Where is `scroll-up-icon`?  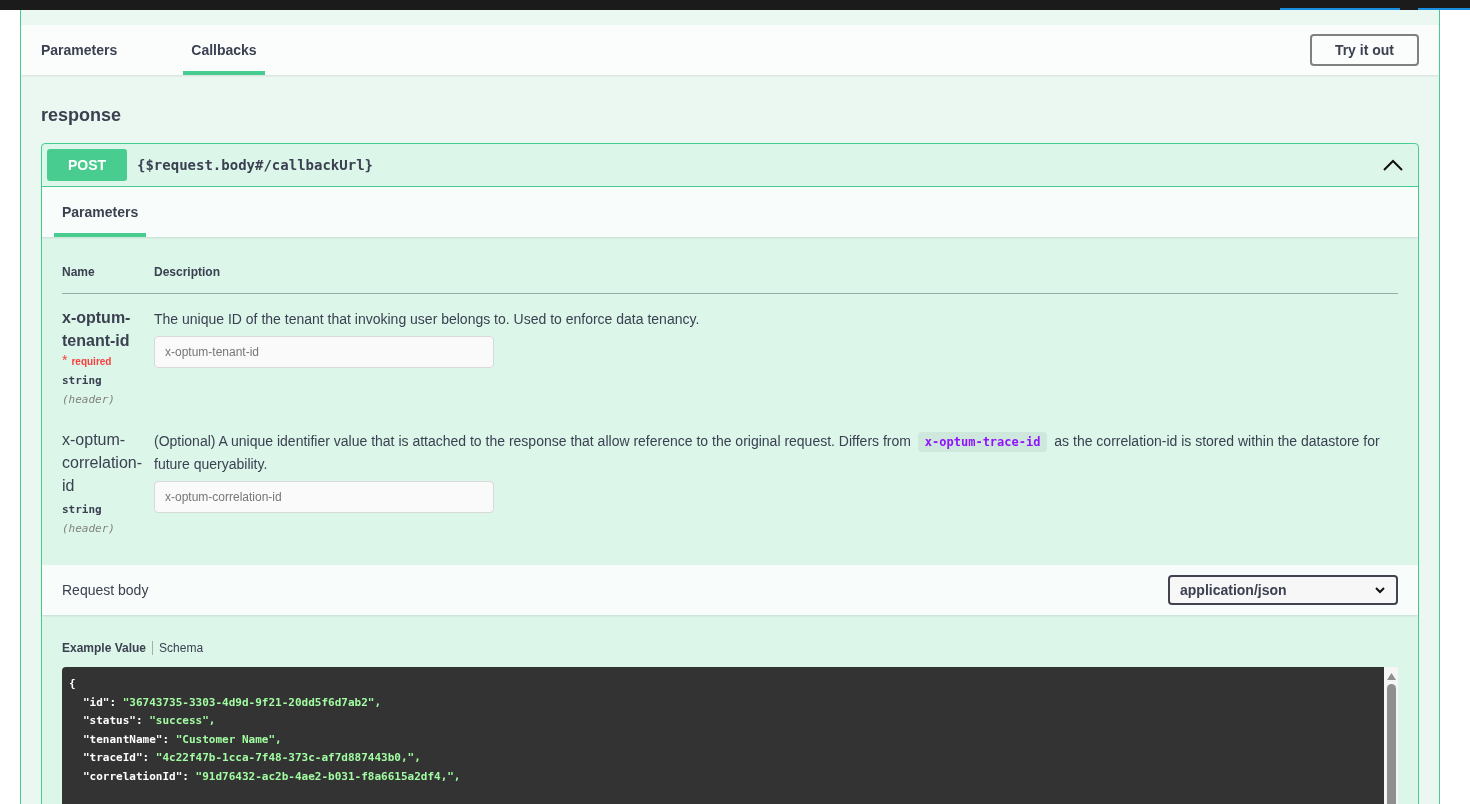
scroll-up-icon is located at coordinates (1391, 676).